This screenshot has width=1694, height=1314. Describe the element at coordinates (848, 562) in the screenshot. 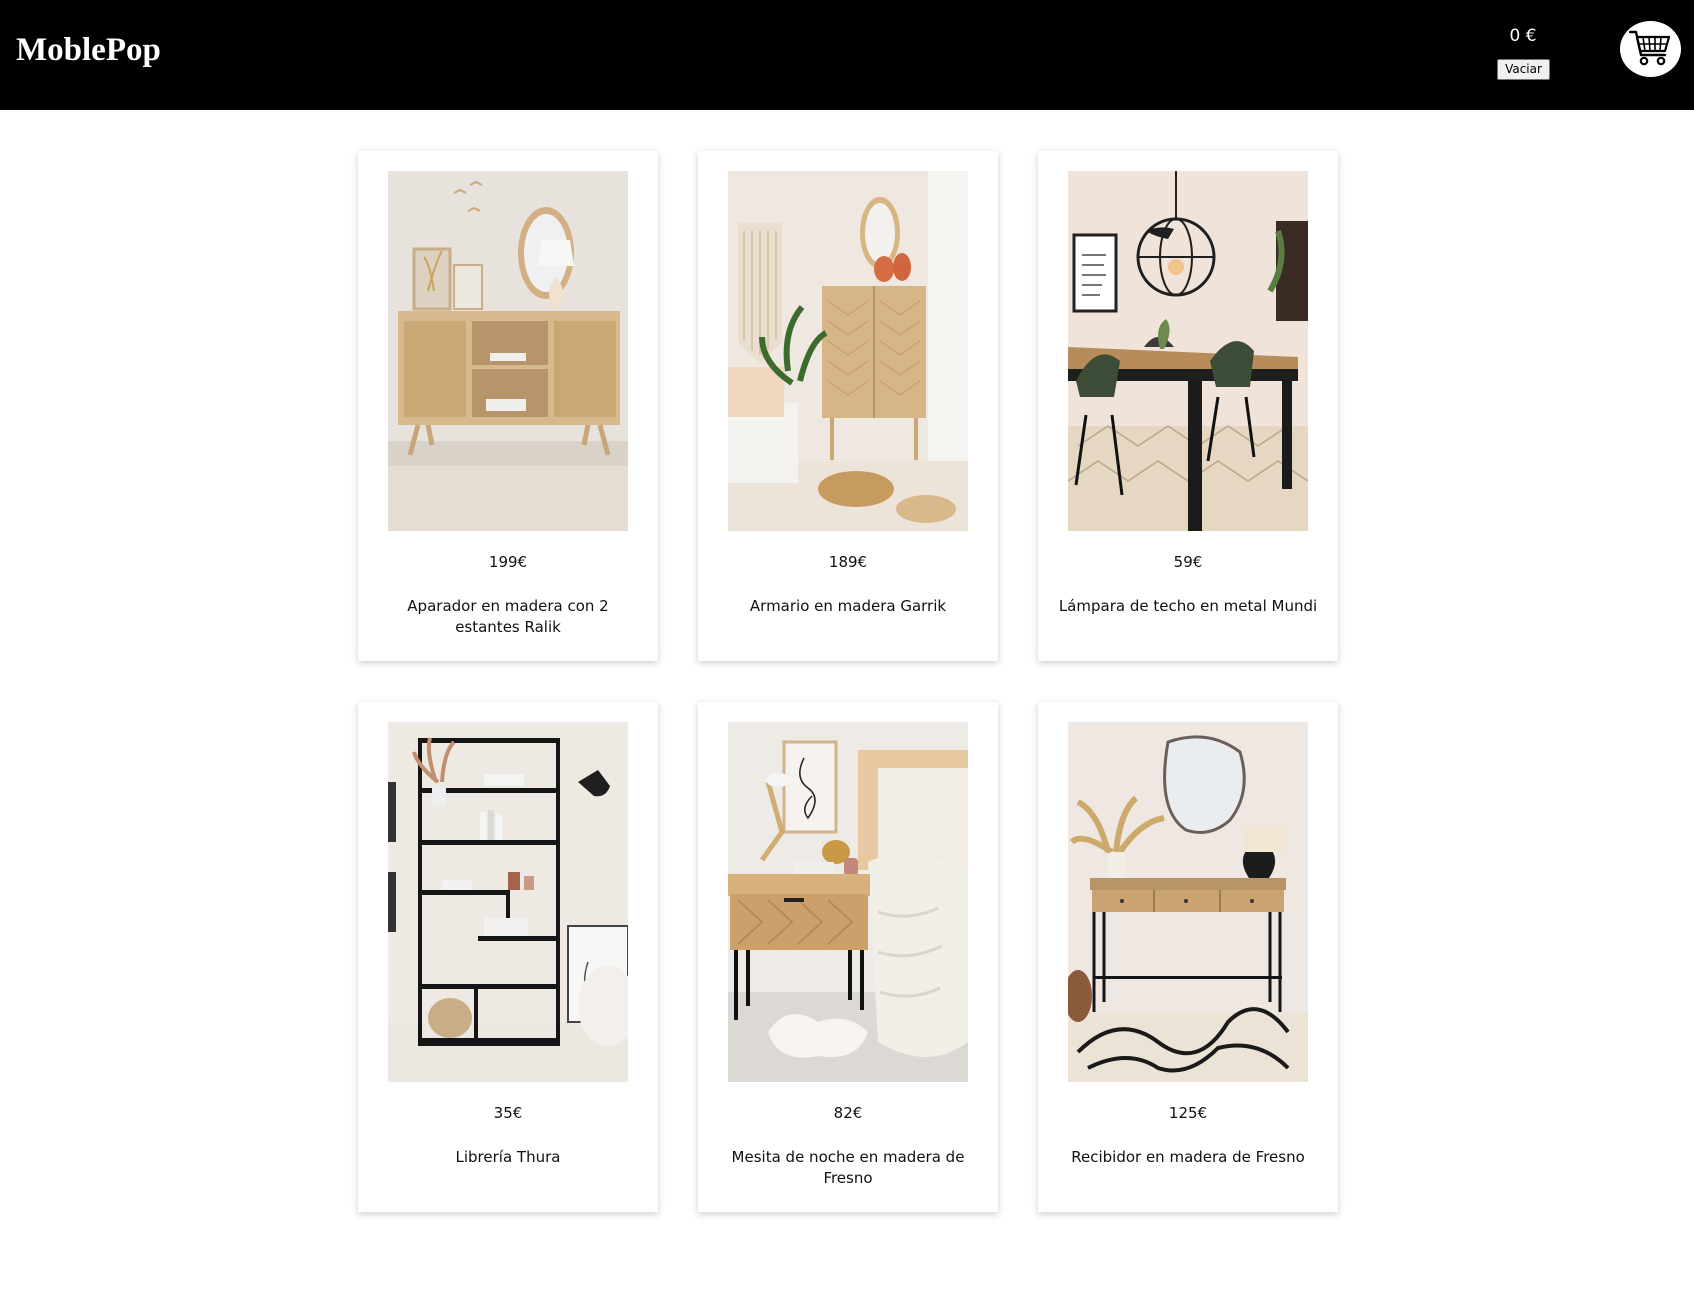

I see `product-price: 189€` at that location.